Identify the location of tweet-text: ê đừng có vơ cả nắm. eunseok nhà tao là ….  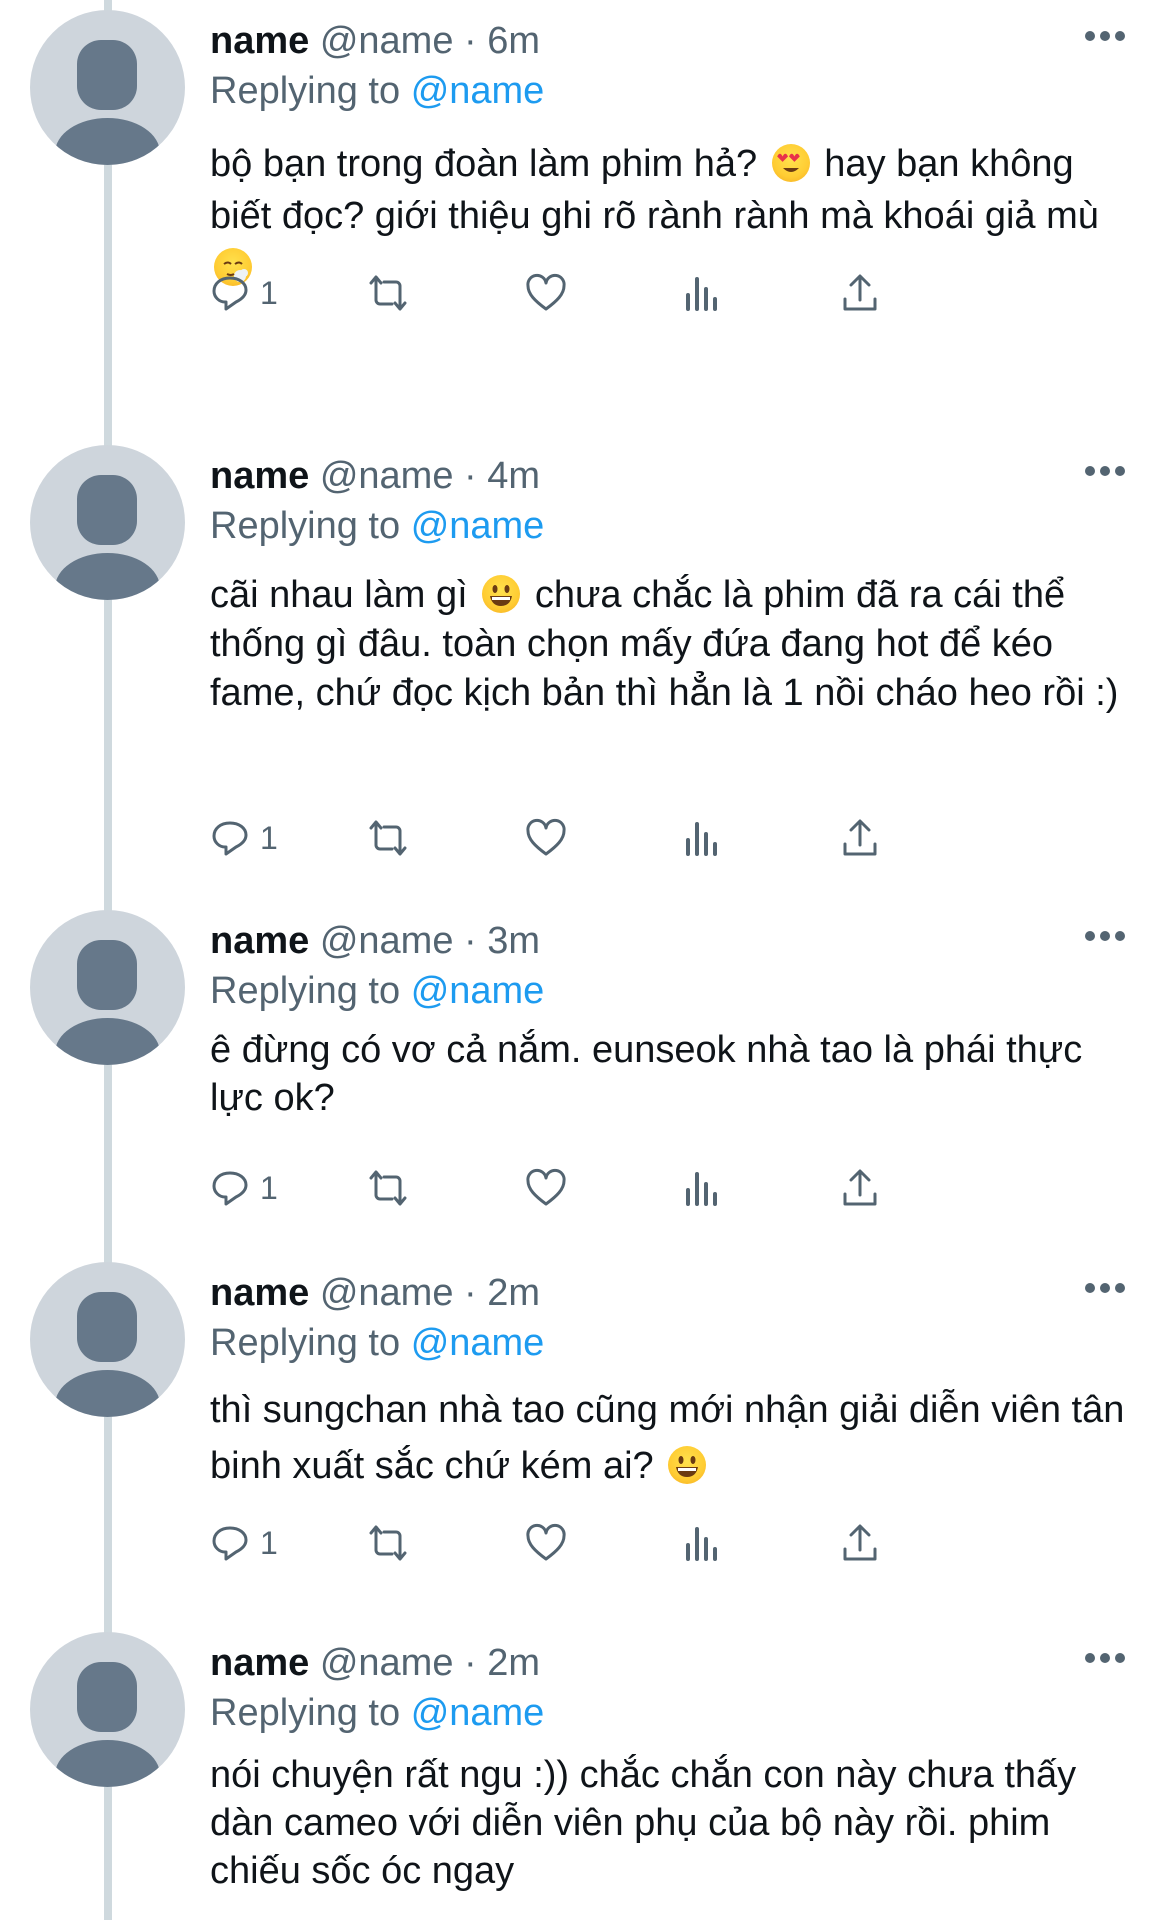
(675, 1074).